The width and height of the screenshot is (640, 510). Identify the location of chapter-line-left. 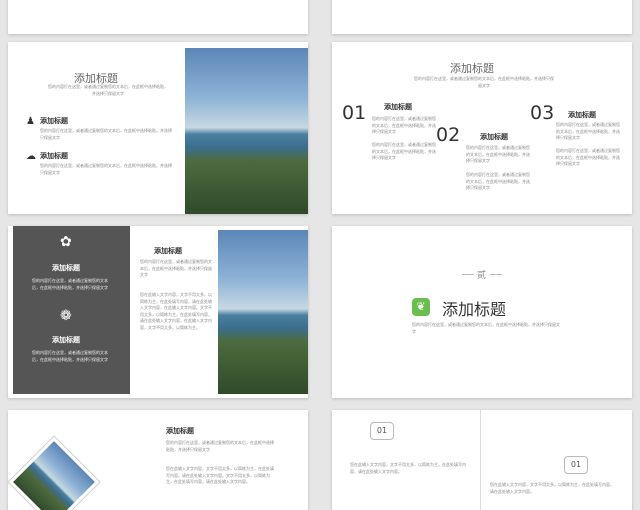
(468, 274).